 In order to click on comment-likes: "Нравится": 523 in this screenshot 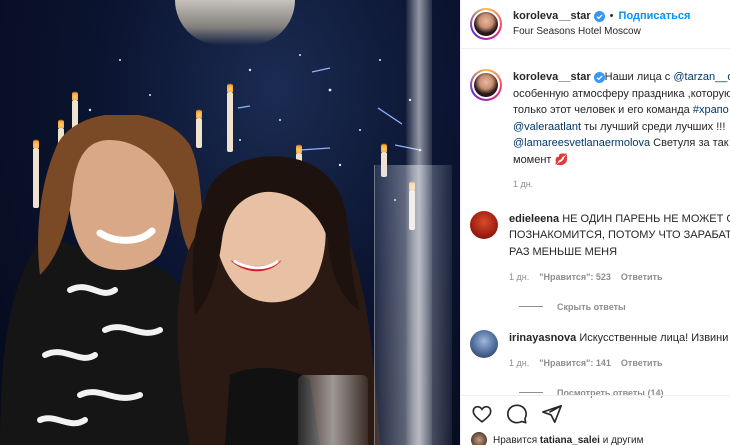, I will do `click(575, 277)`.